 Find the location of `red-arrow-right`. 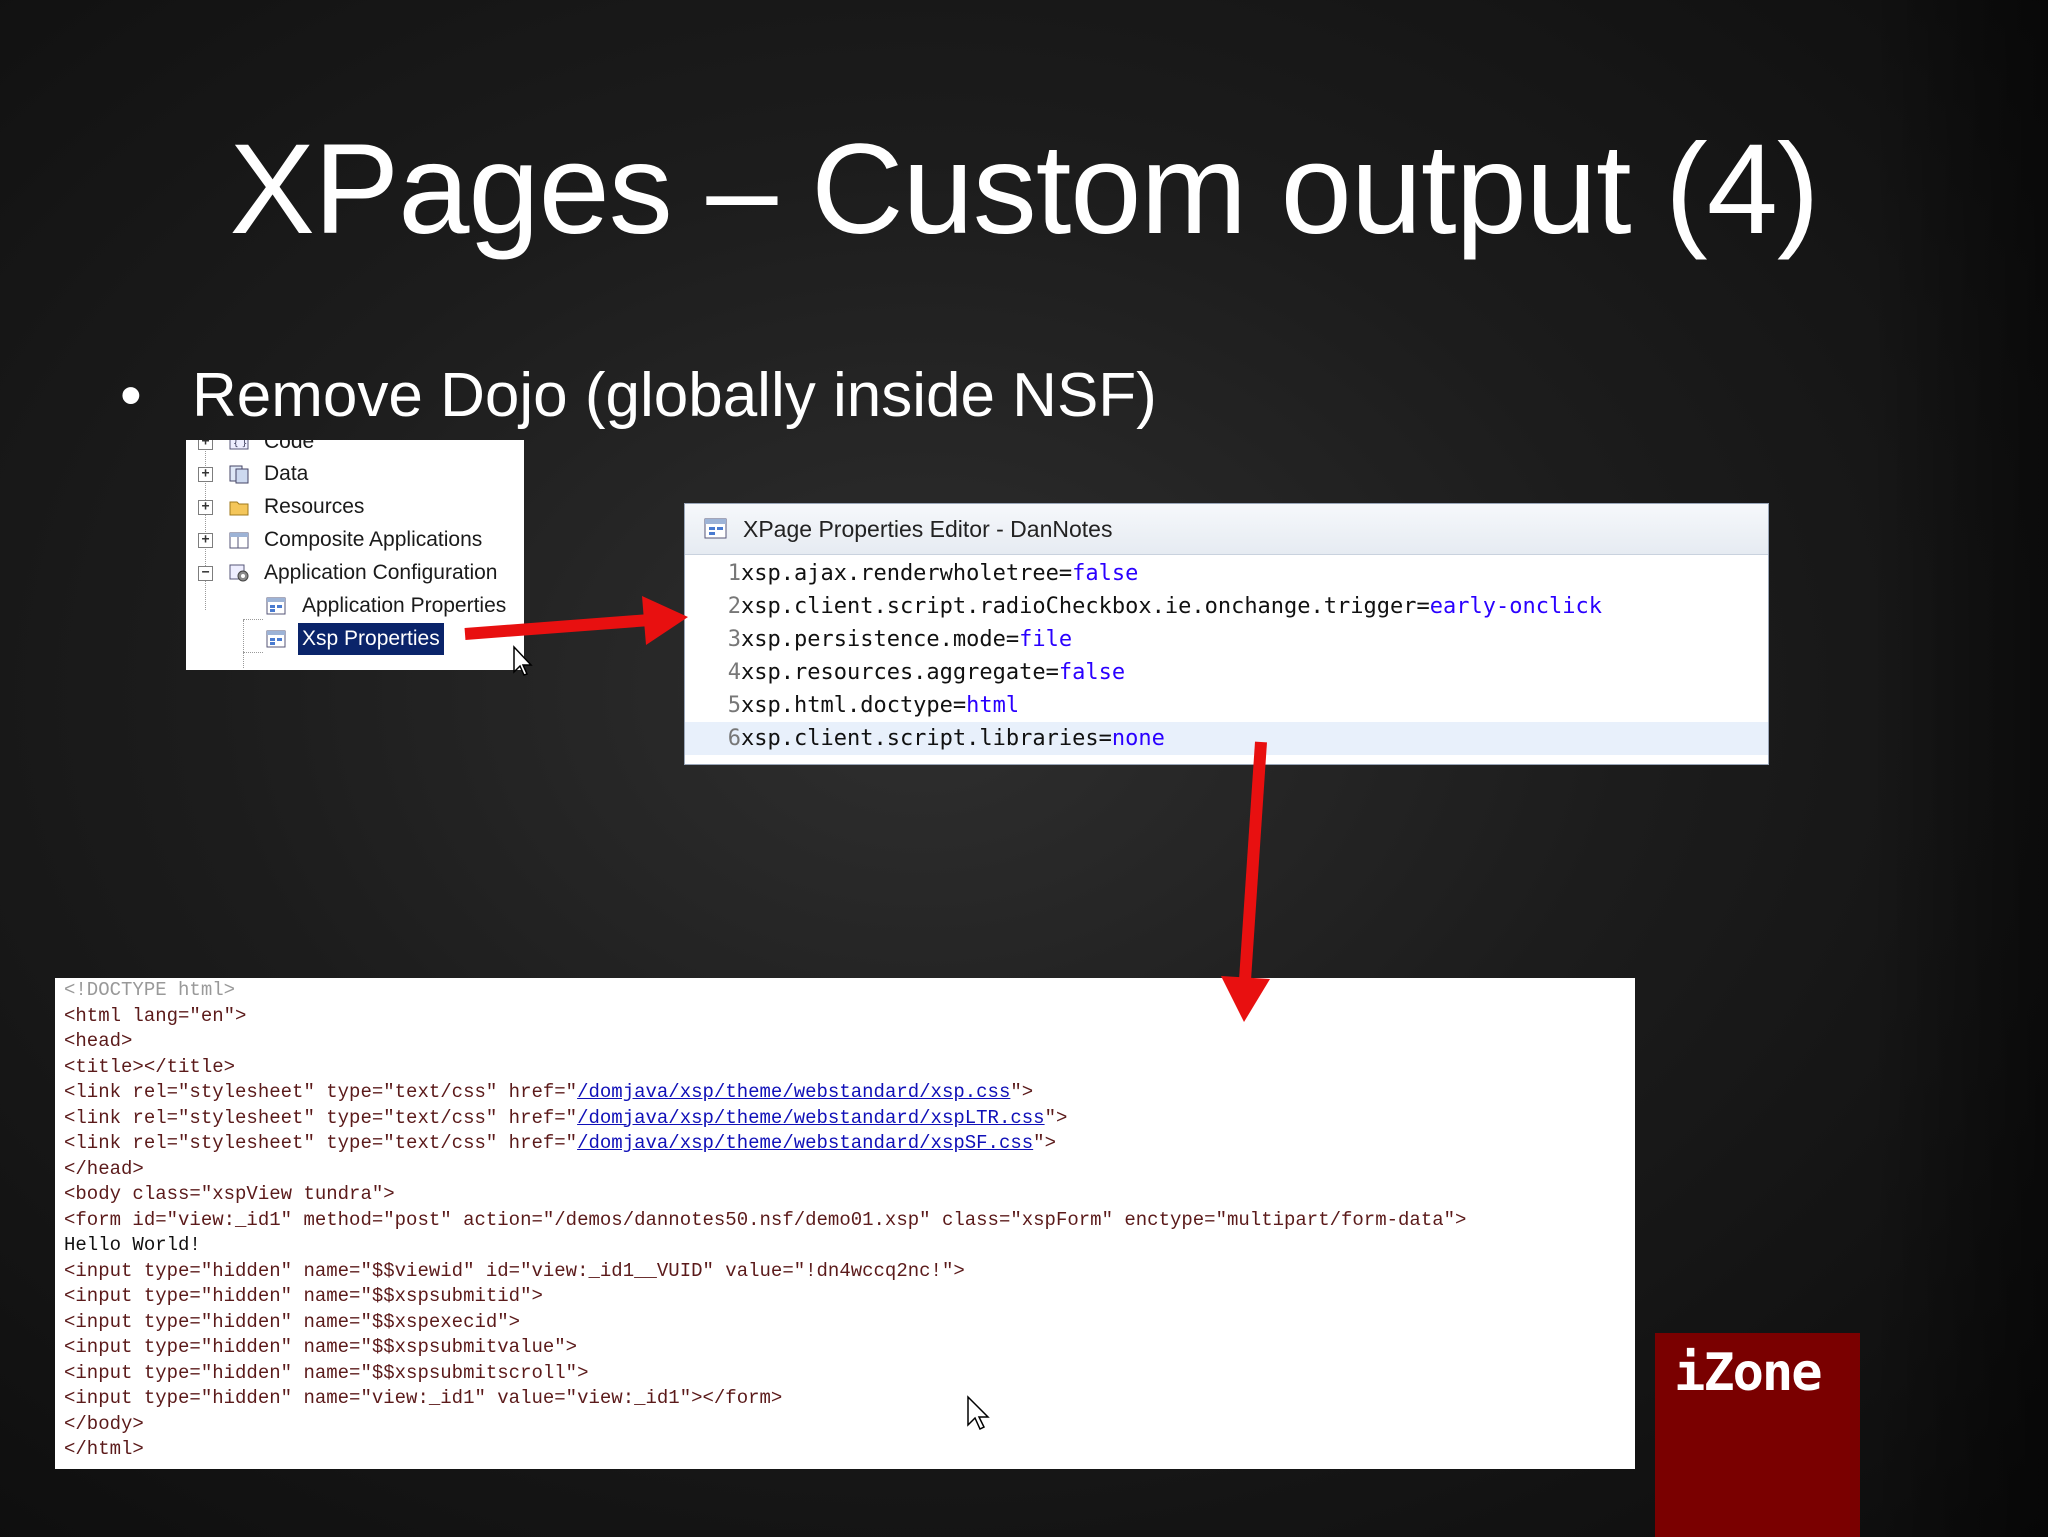

red-arrow-right is located at coordinates (576, 620).